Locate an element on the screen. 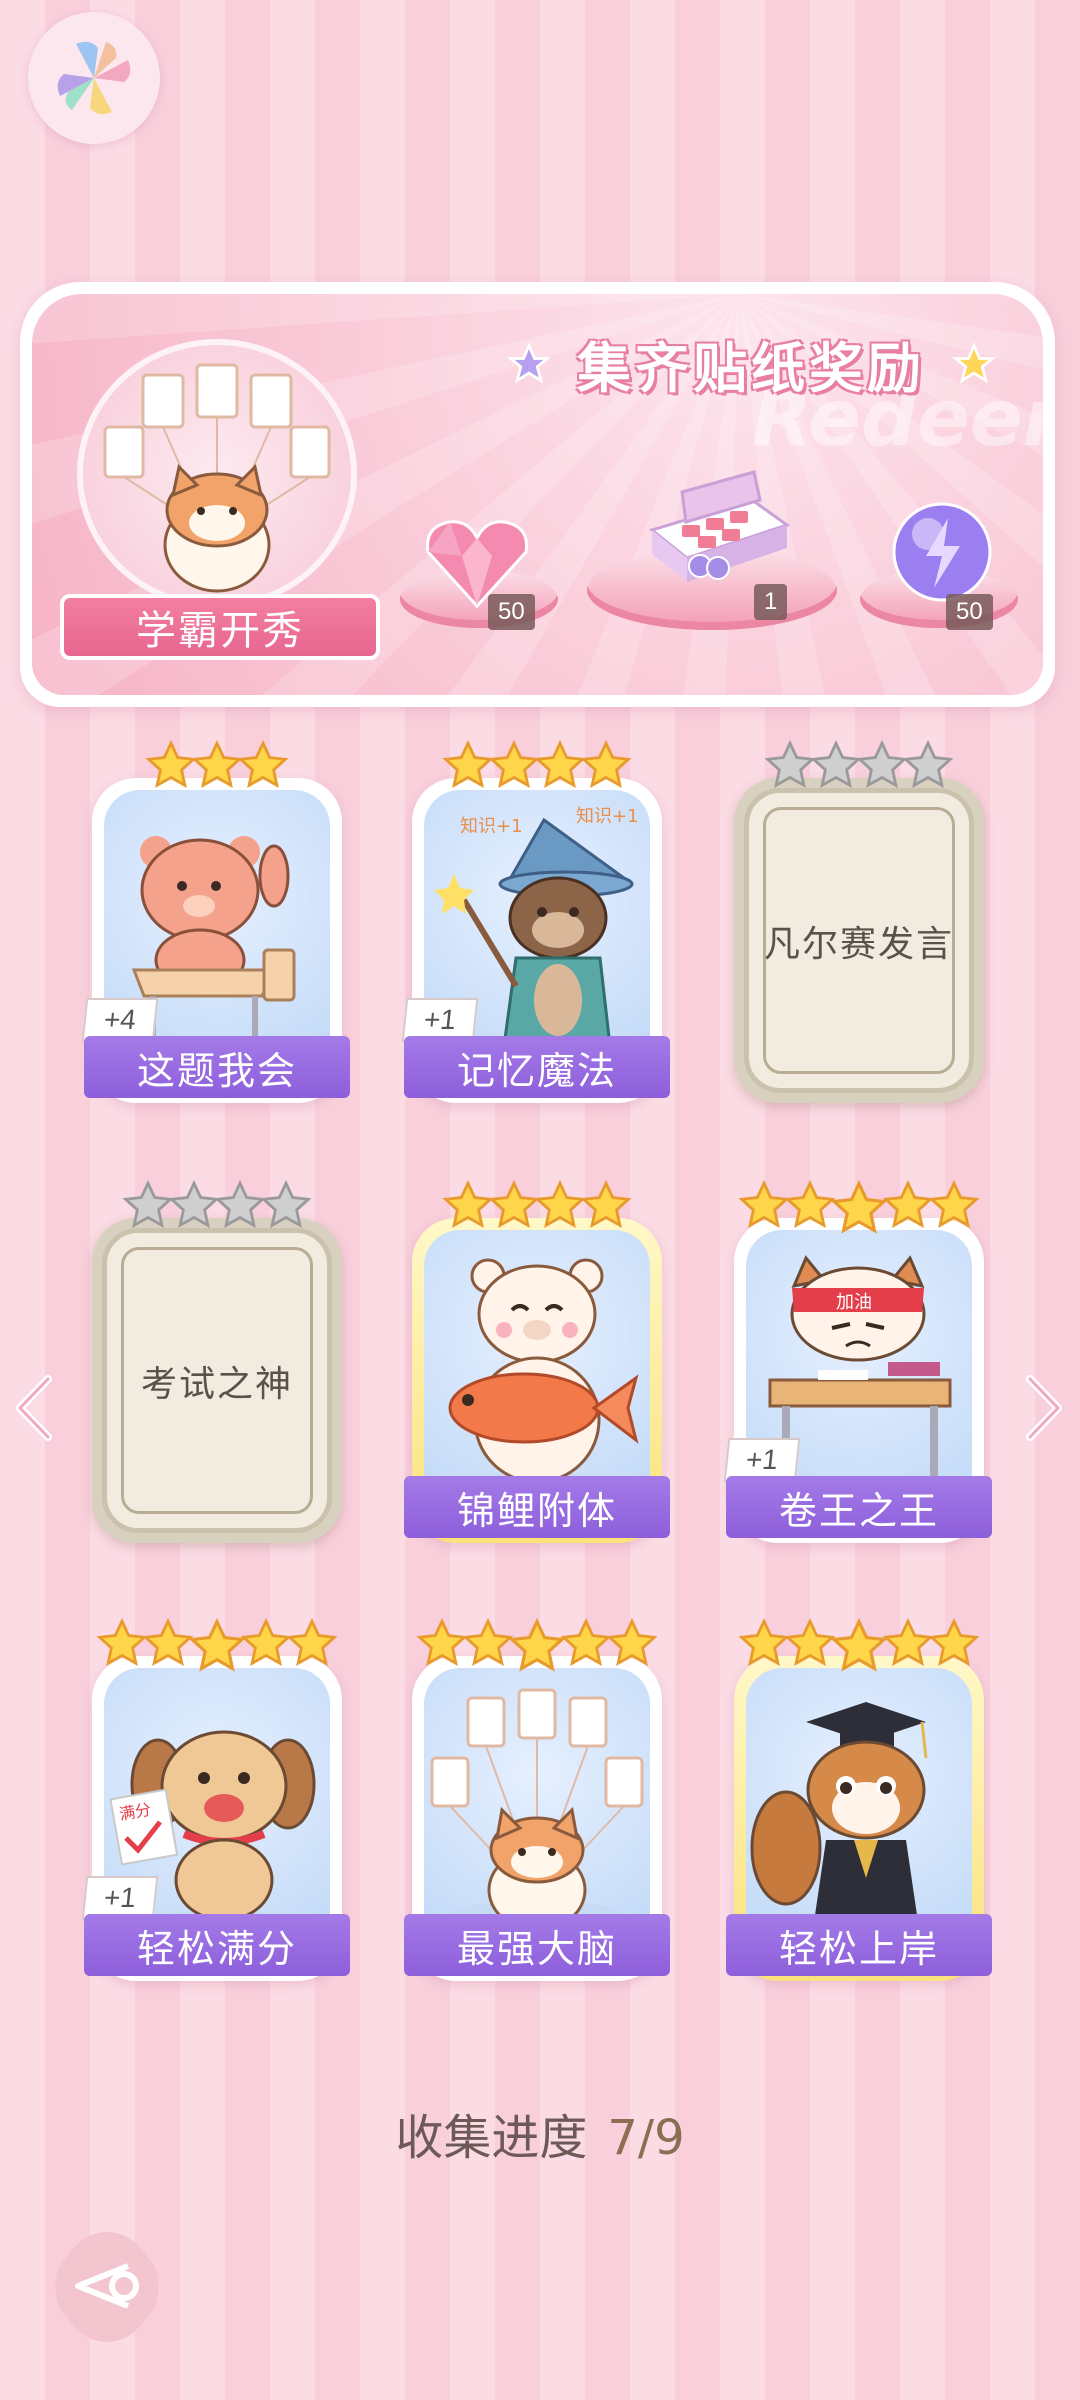  back-button-icon is located at coordinates (107, 2287).